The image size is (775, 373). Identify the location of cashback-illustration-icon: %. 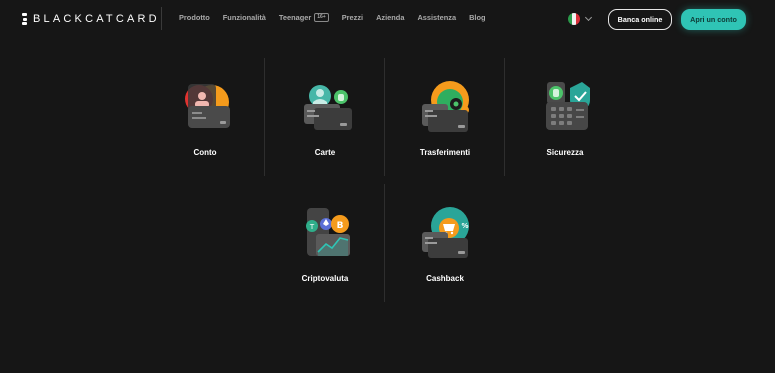
(445, 232).